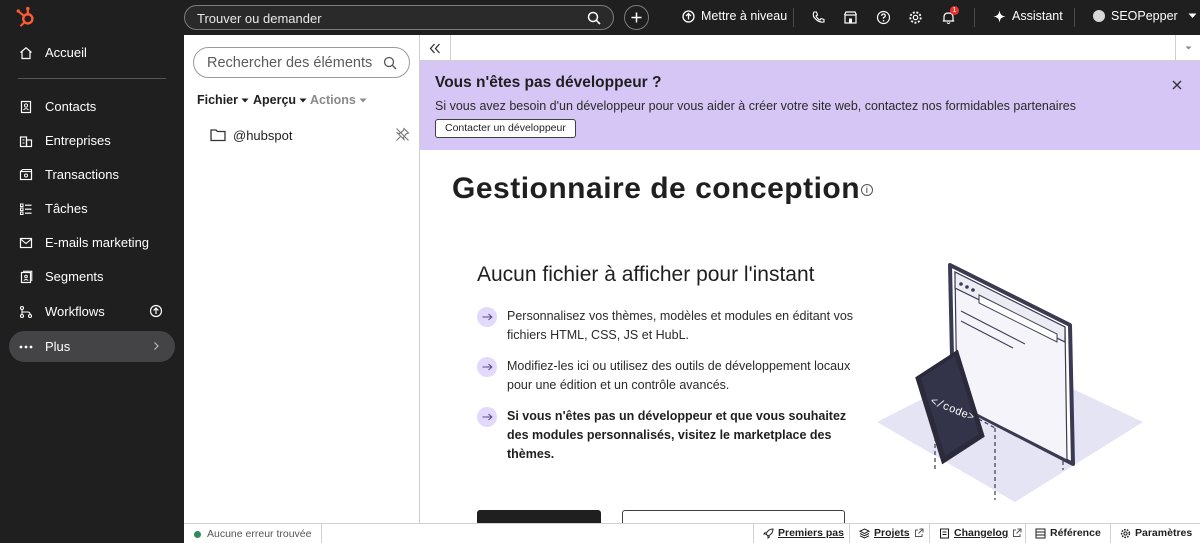 The image size is (1200, 543). What do you see at coordinates (75, 311) in the screenshot?
I see `sidebar-item-label: Workflows` at bounding box center [75, 311].